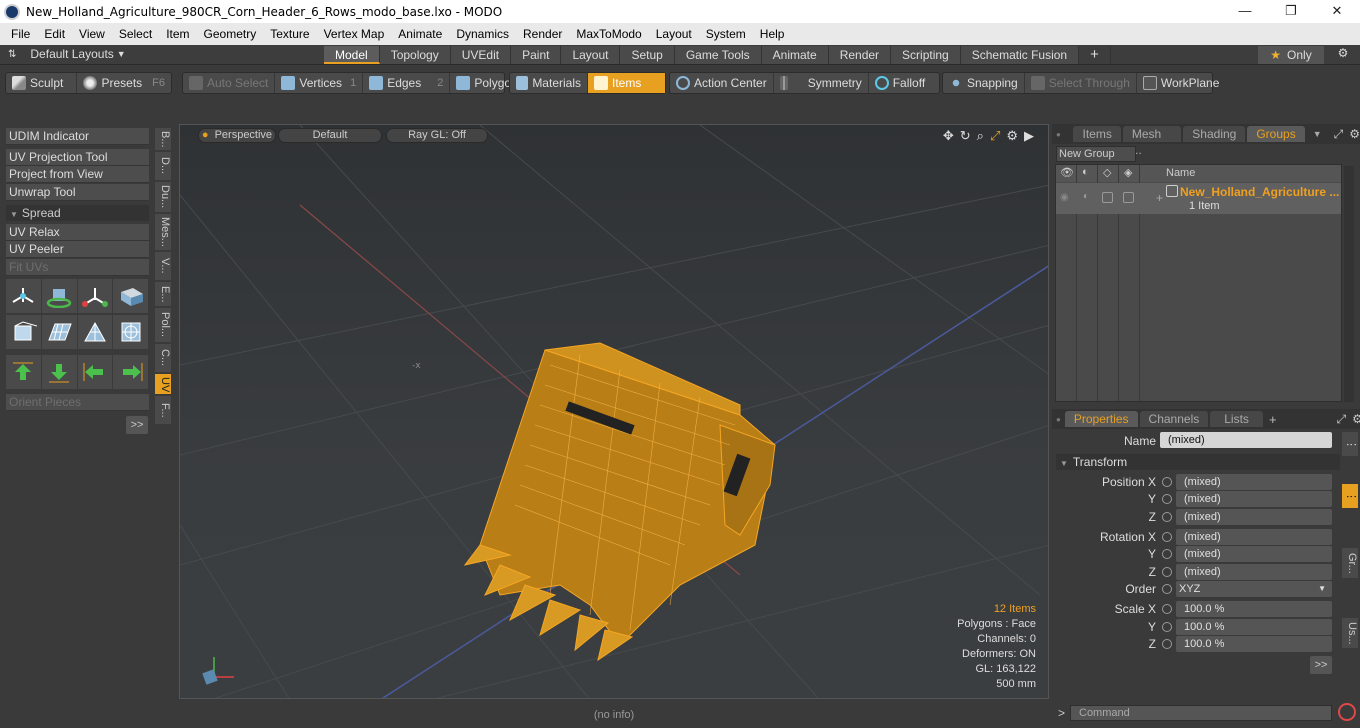 The image size is (1360, 728). What do you see at coordinates (177, 34) in the screenshot?
I see `menu-item: Item` at bounding box center [177, 34].